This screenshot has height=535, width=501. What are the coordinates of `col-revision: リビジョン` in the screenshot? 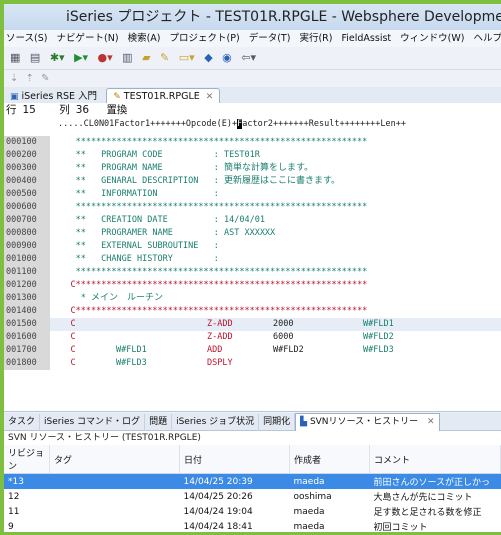 It's located at (27, 459).